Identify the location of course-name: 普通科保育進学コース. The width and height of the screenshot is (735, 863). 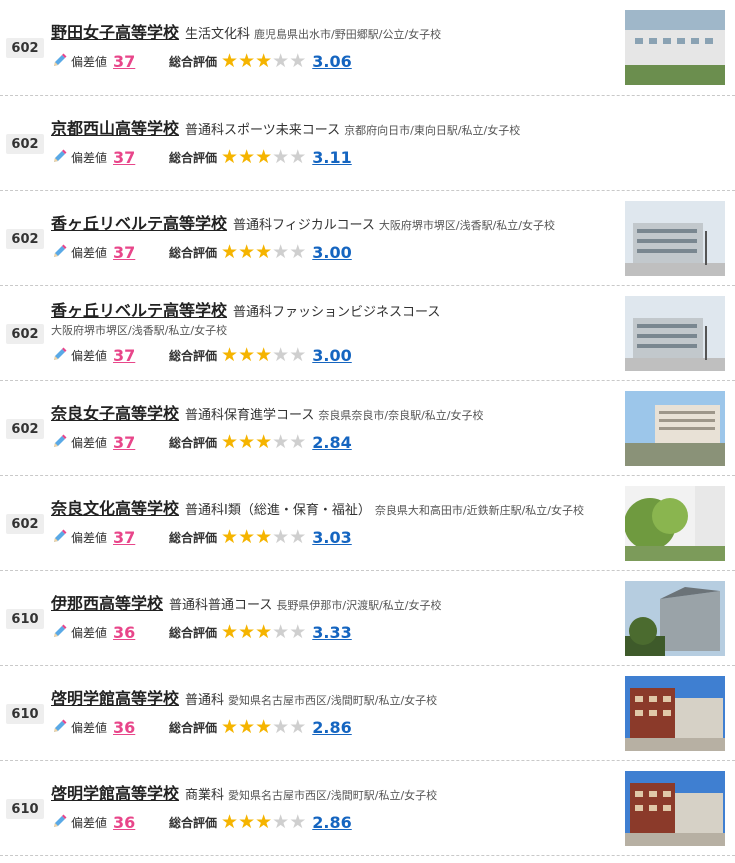
(250, 415).